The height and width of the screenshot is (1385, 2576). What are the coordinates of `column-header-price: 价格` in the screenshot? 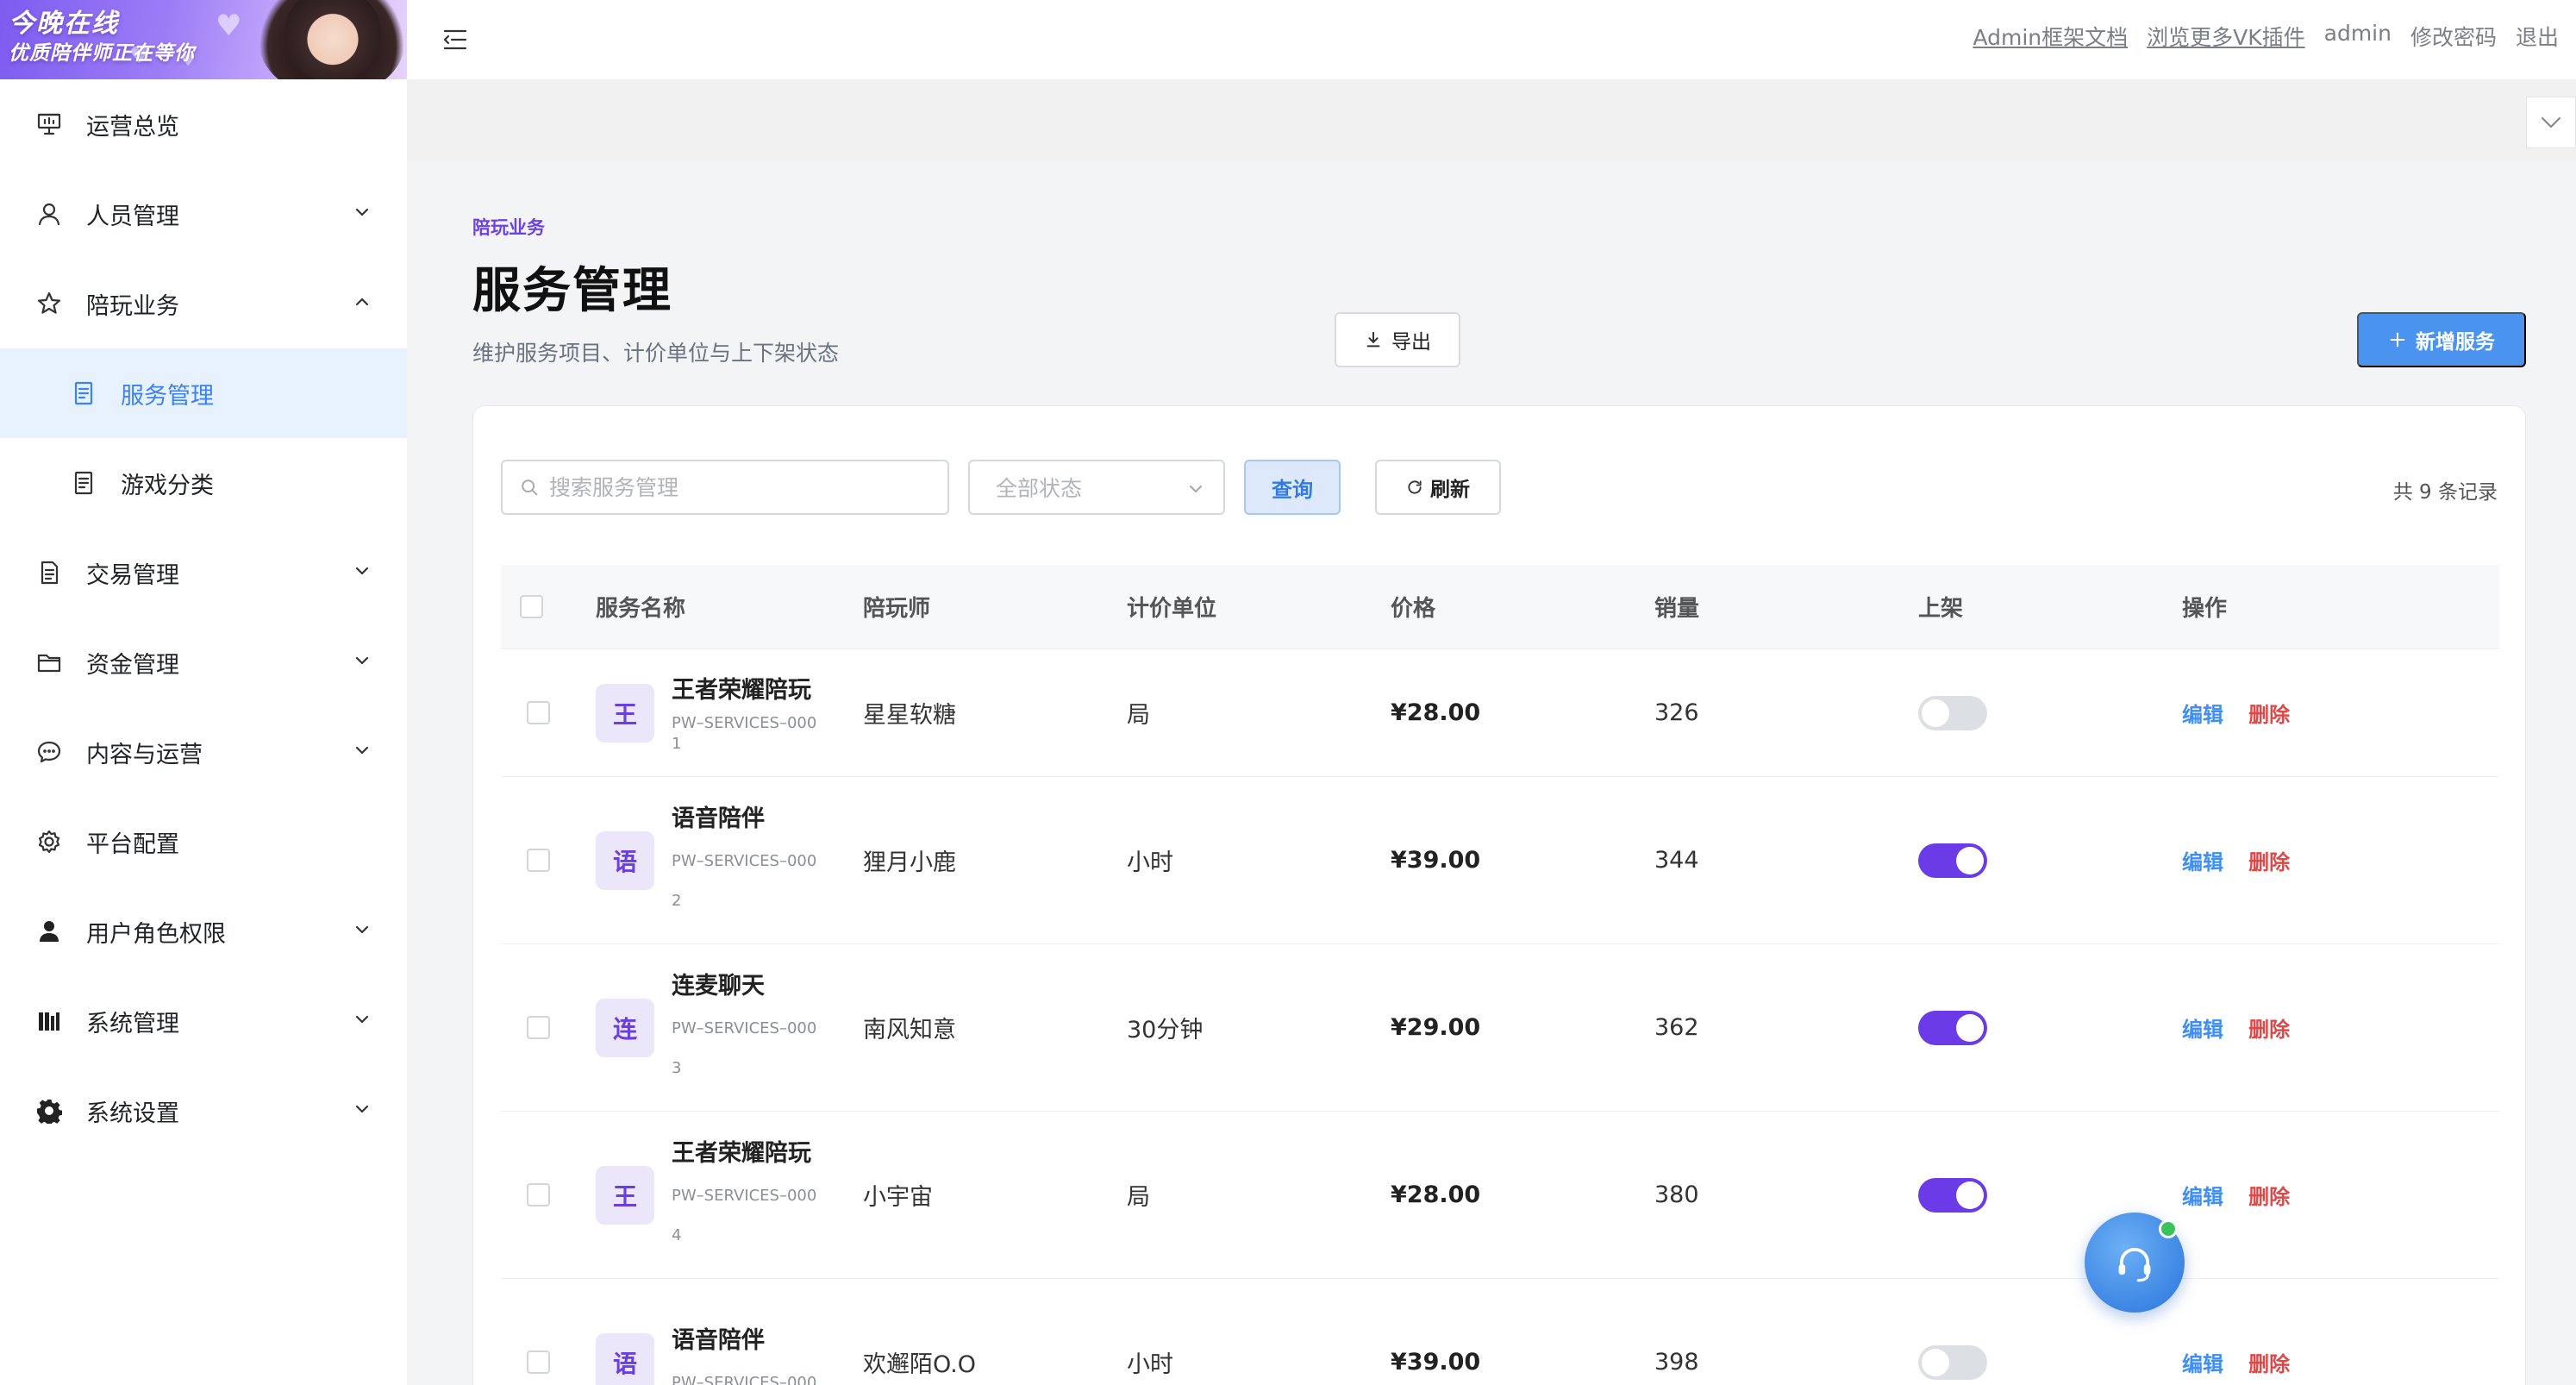 It's located at (1523, 607).